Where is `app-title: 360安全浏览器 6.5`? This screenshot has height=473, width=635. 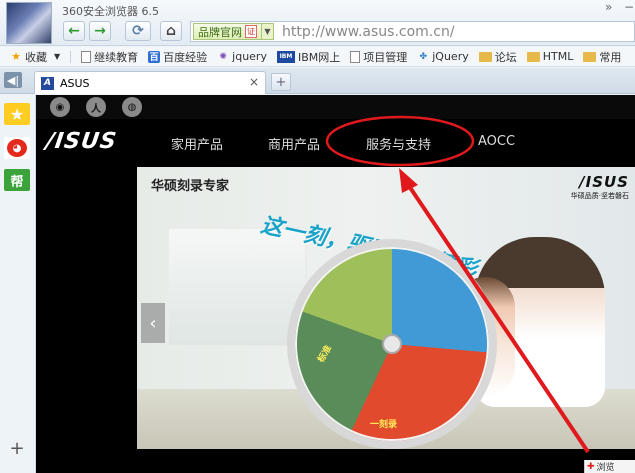 app-title: 360安全浏览器 6.5 is located at coordinates (110, 11).